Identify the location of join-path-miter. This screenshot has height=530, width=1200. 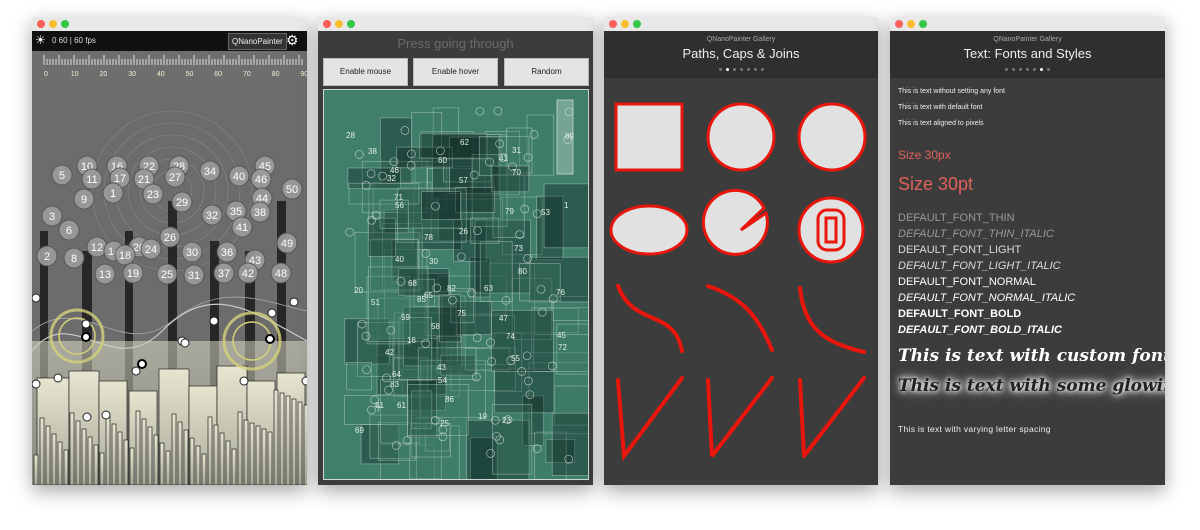
(650, 419).